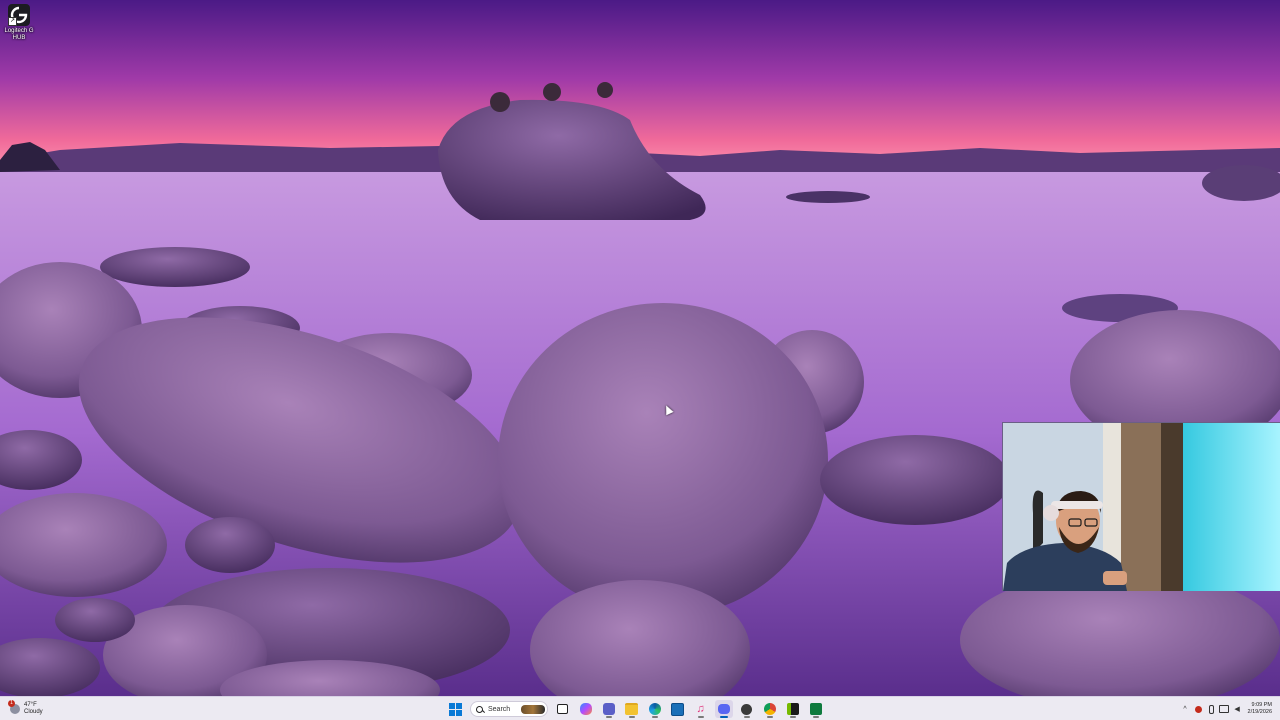  I want to click on search-highlight-art-icon, so click(533, 709).